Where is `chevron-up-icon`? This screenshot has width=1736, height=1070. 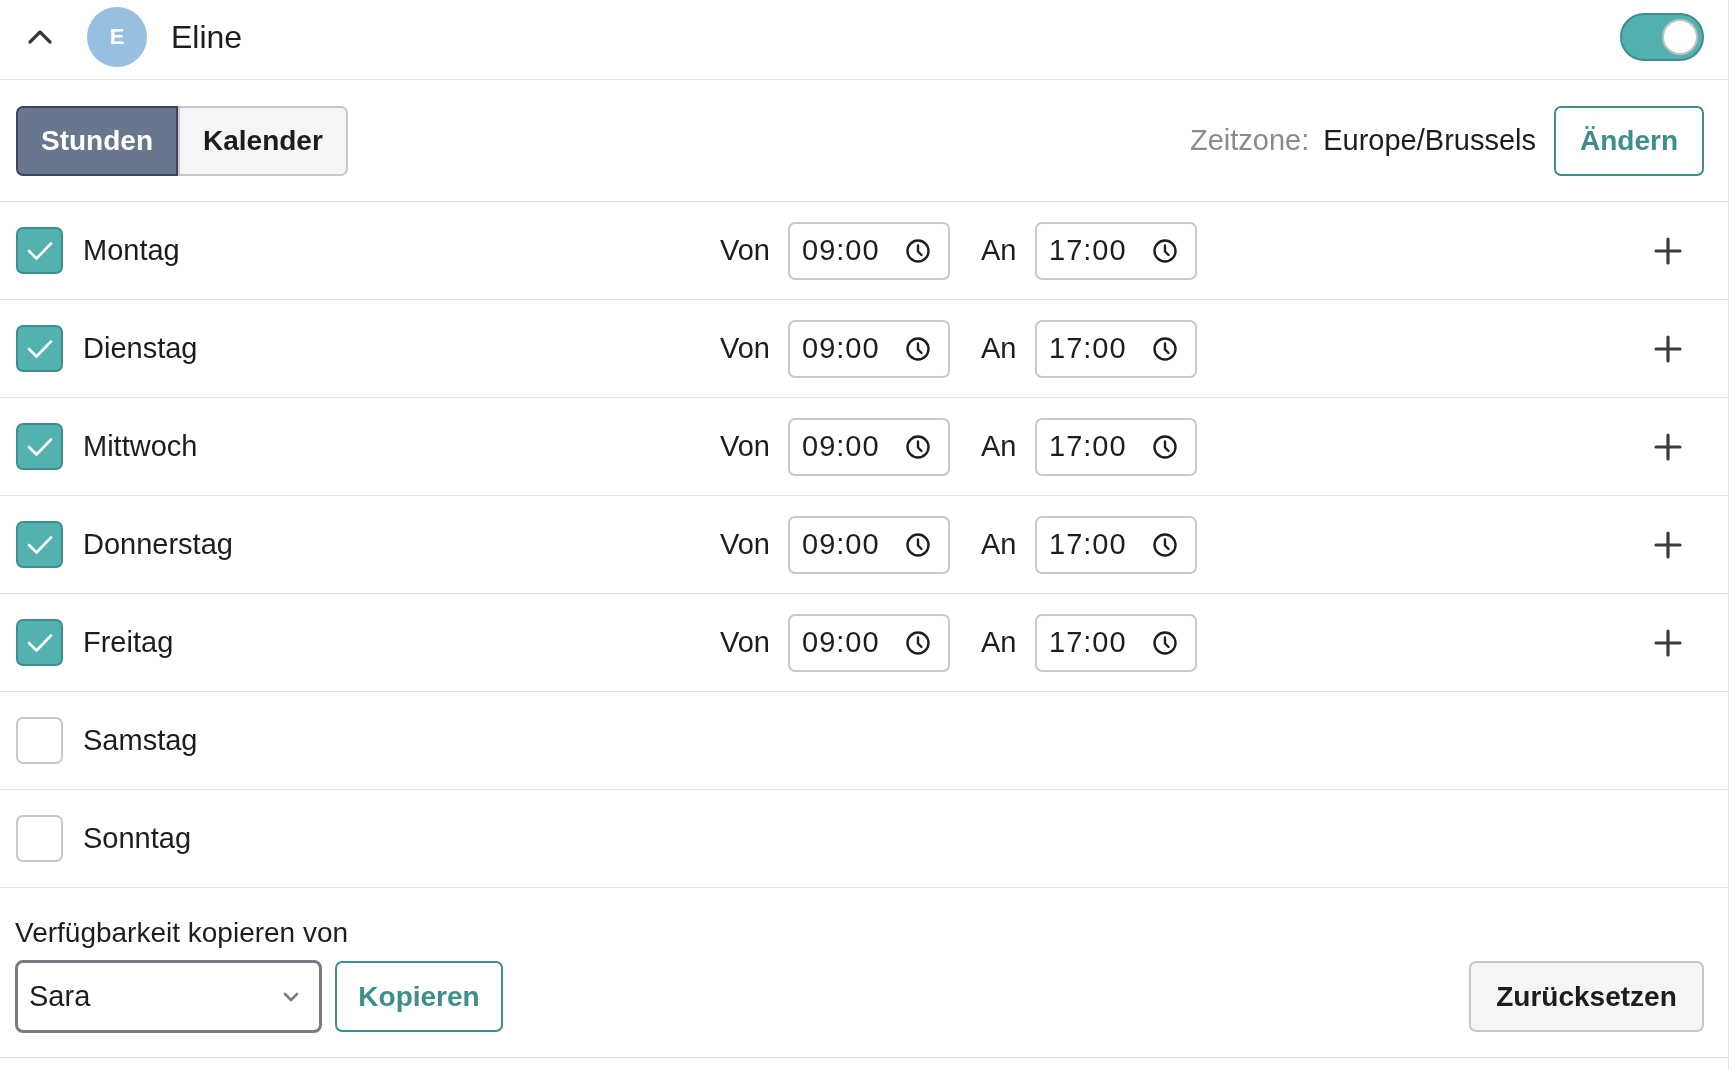 chevron-up-icon is located at coordinates (40, 36).